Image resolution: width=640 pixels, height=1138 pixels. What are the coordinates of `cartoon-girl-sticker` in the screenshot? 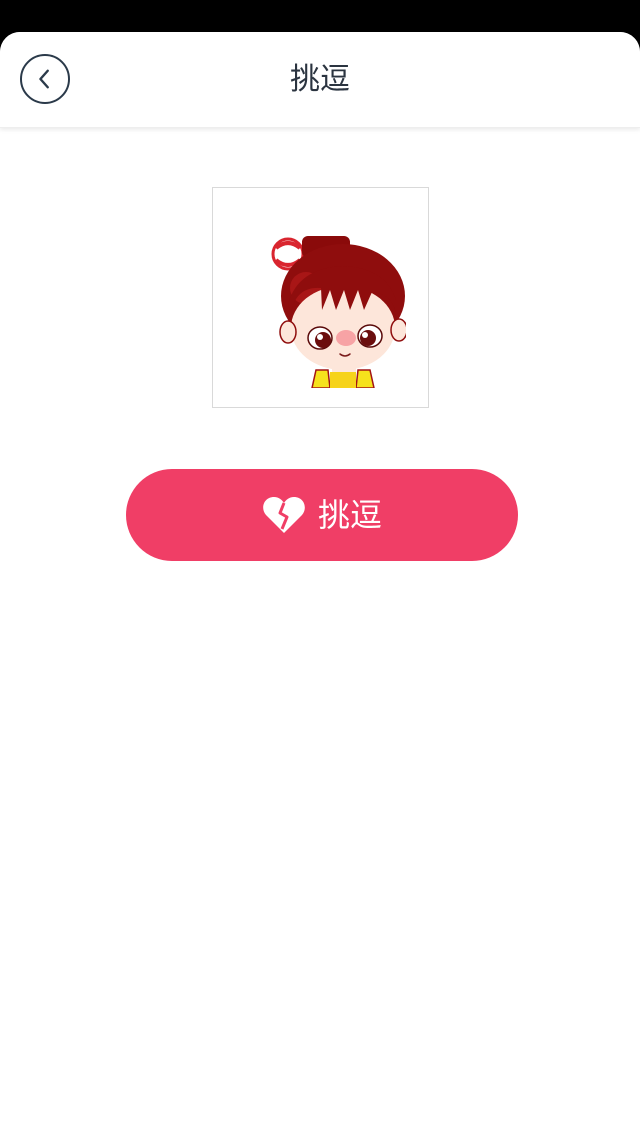 It's located at (338, 311).